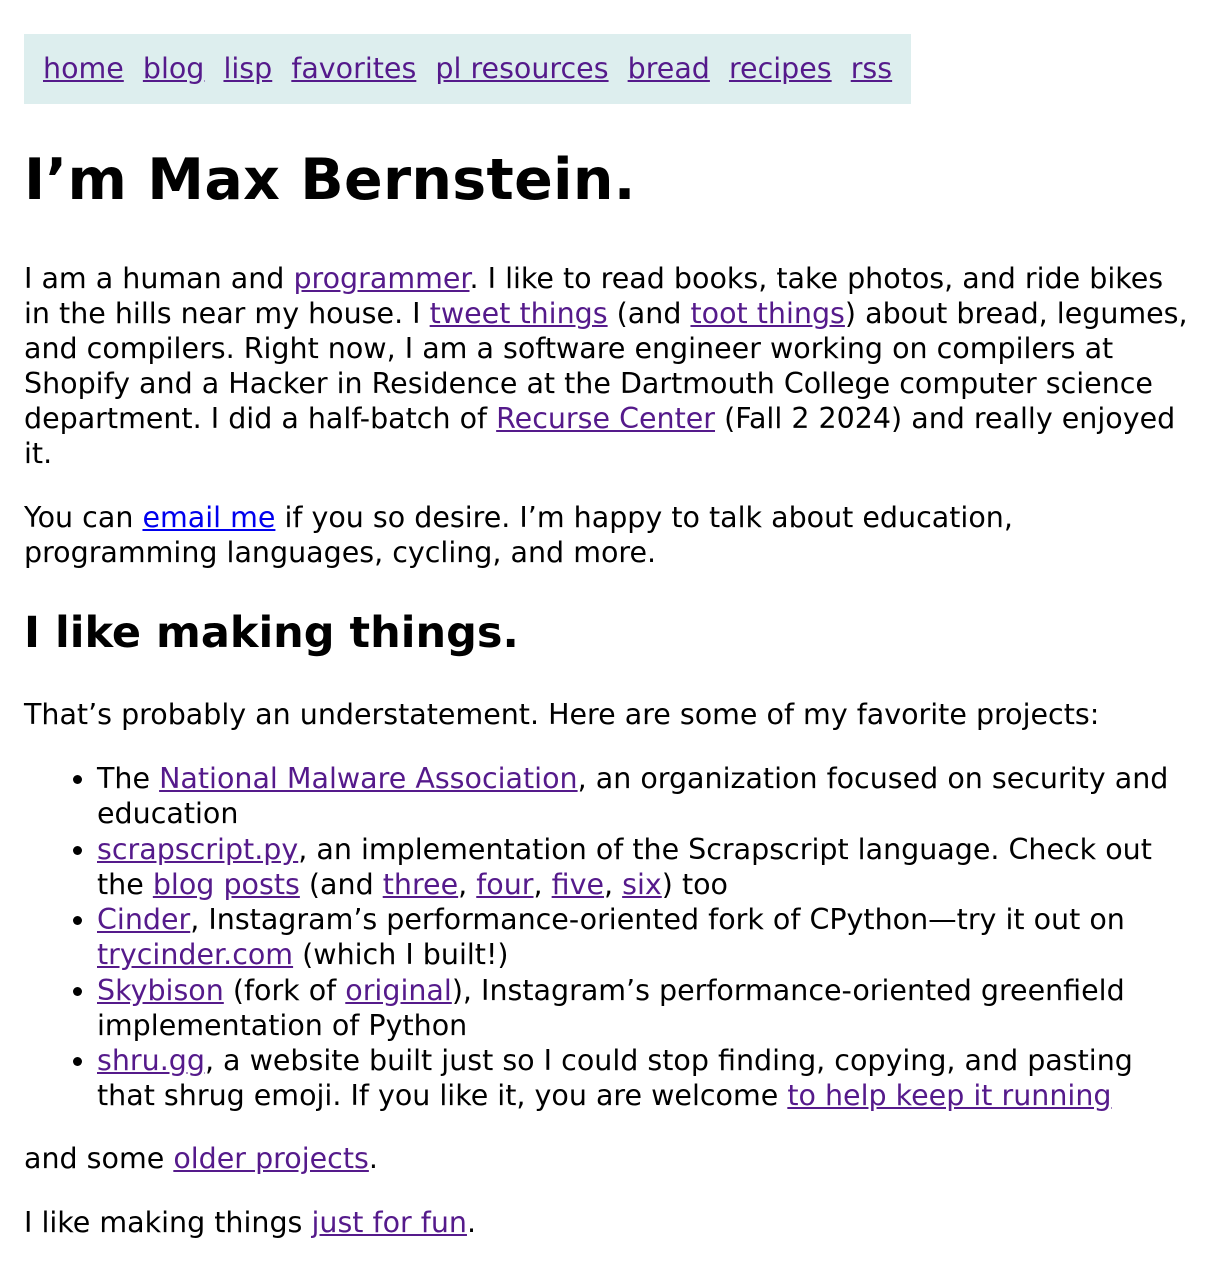 The image size is (1221, 1263). What do you see at coordinates (610, 1222) in the screenshot?
I see `just-for-fun-paragraph: I like making things just for fun.` at bounding box center [610, 1222].